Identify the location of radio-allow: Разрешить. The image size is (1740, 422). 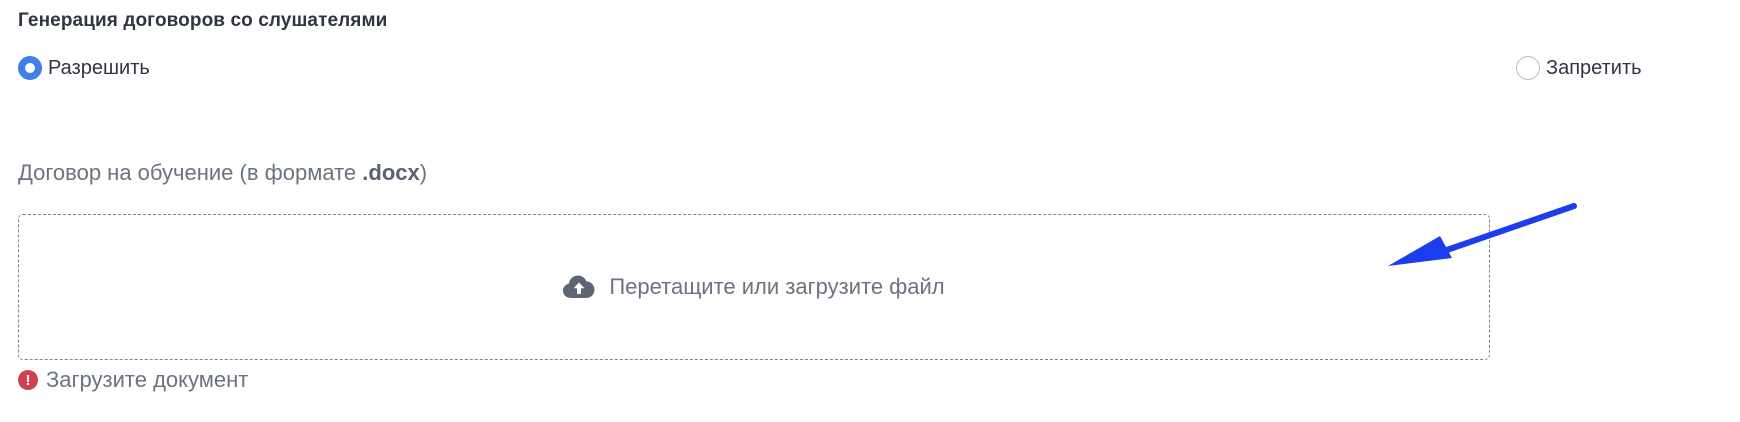
(84, 68).